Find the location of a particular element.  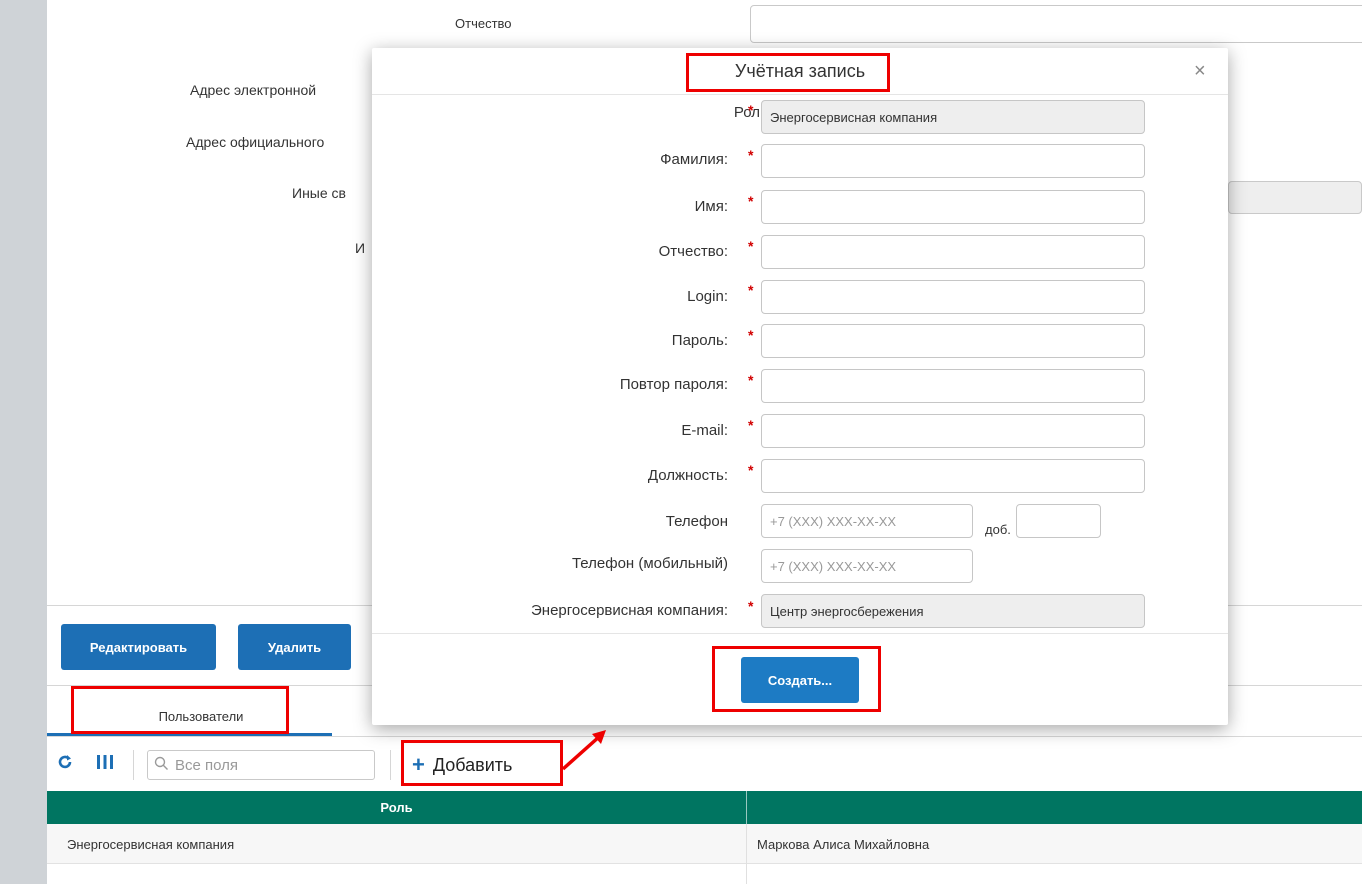

login-label: Login: is located at coordinates (707, 296).